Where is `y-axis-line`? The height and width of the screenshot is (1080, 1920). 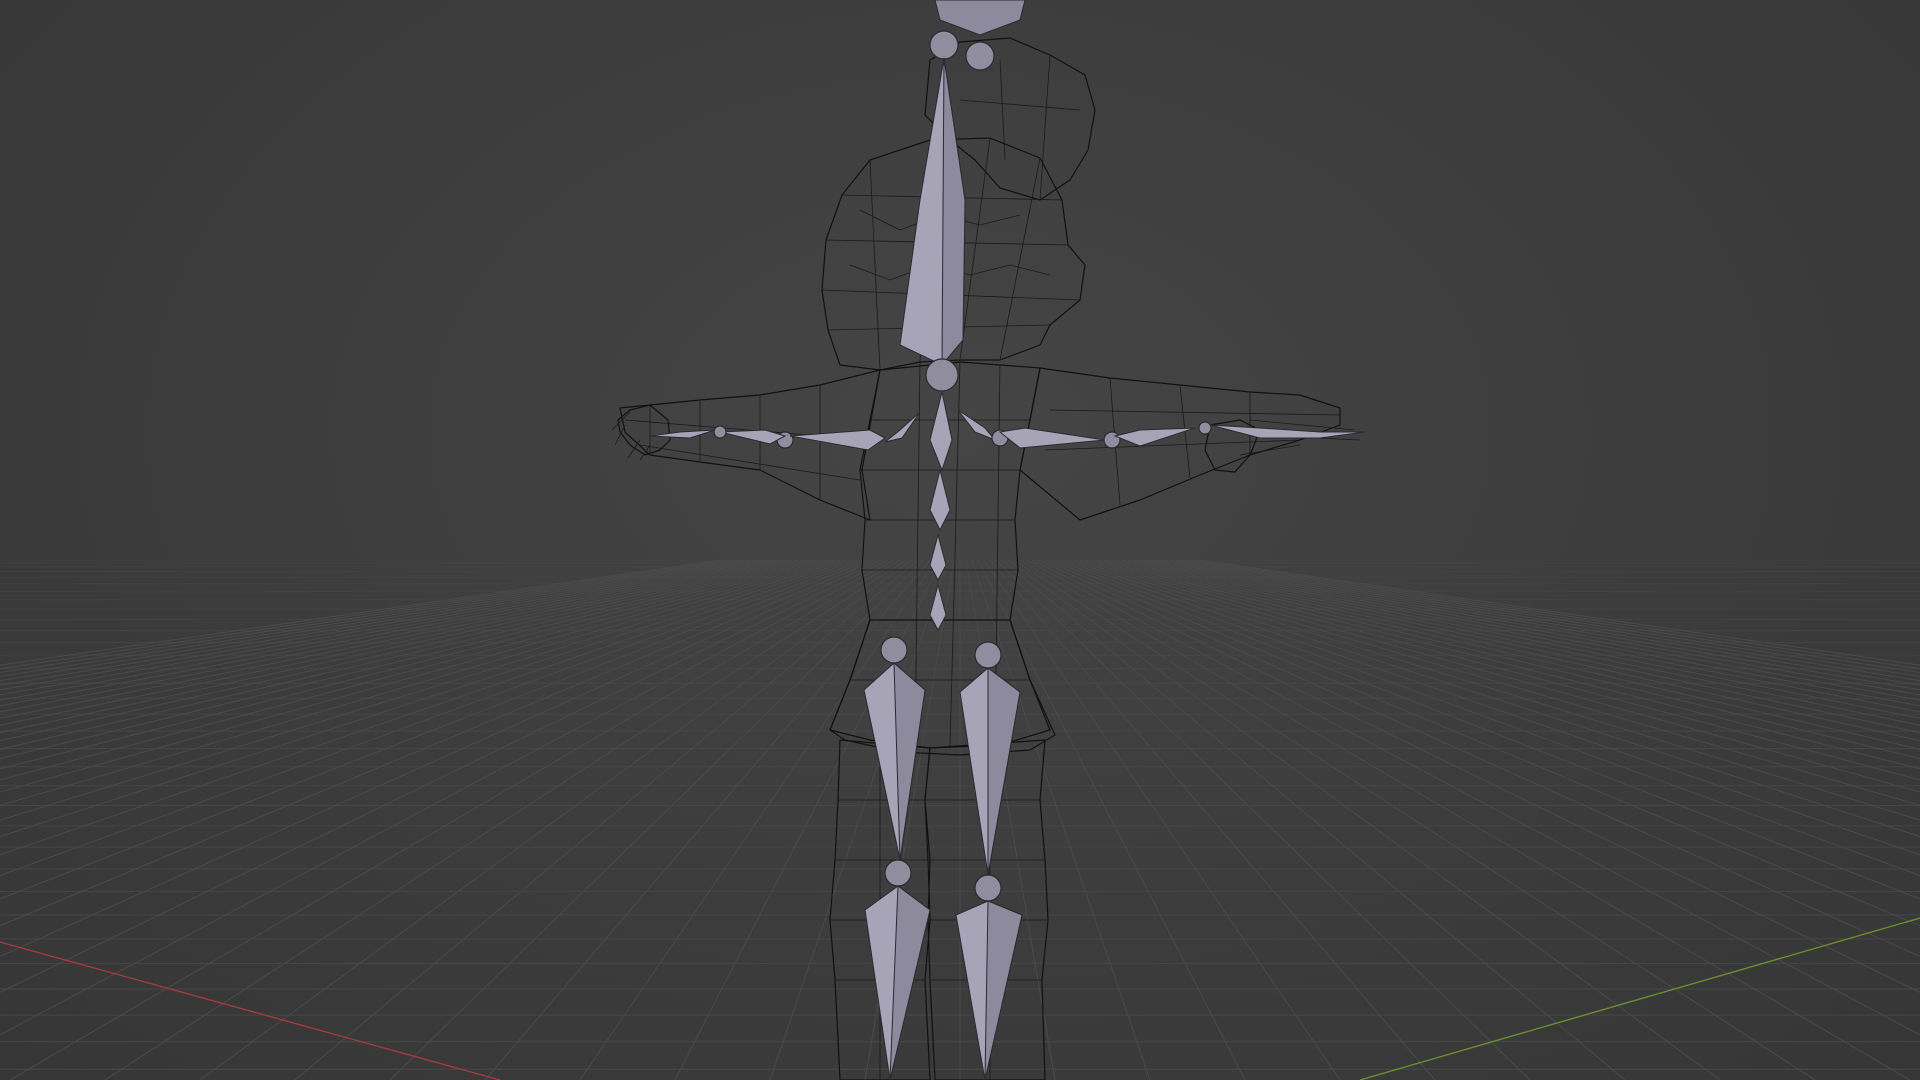 y-axis-line is located at coordinates (1639, 998).